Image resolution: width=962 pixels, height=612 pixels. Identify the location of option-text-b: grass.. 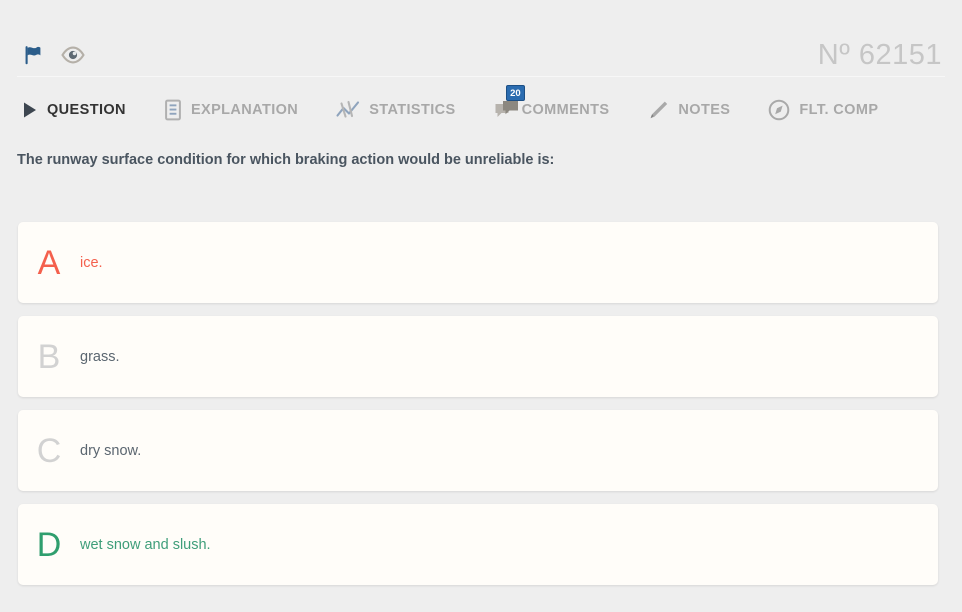
(100, 356).